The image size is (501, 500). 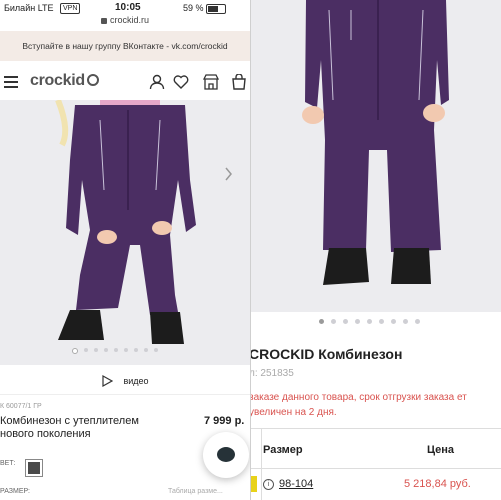 I want to click on table-header-price: Цена, so click(x=441, y=450).